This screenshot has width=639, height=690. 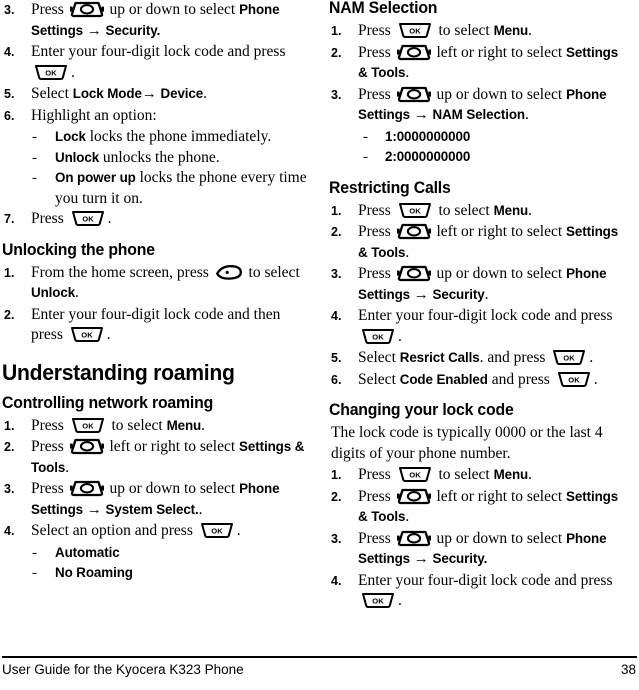 I want to click on numbered-step: 1. Press OK to select Menu., so click(x=479, y=211).